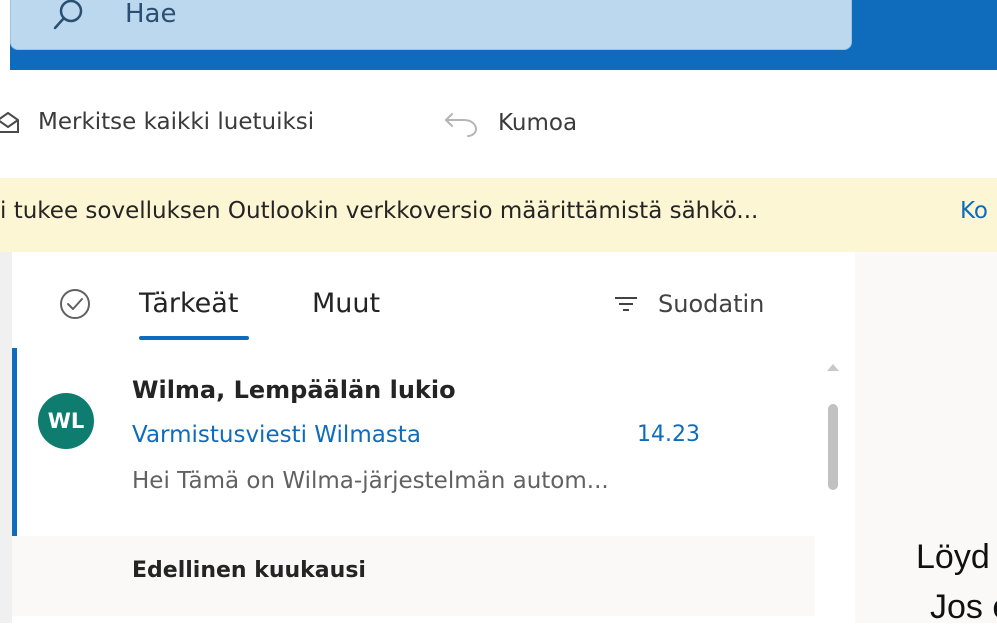 The height and width of the screenshot is (627, 997). What do you see at coordinates (6, 437) in the screenshot?
I see `left-gutter` at bounding box center [6, 437].